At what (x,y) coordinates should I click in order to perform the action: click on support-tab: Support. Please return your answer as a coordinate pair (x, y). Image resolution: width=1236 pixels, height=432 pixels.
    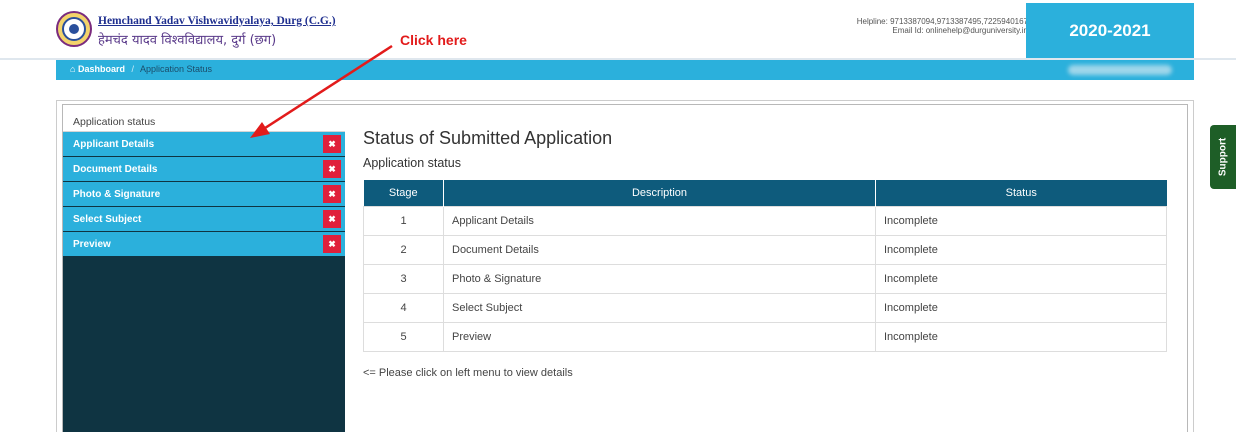
    Looking at the image, I should click on (1223, 157).